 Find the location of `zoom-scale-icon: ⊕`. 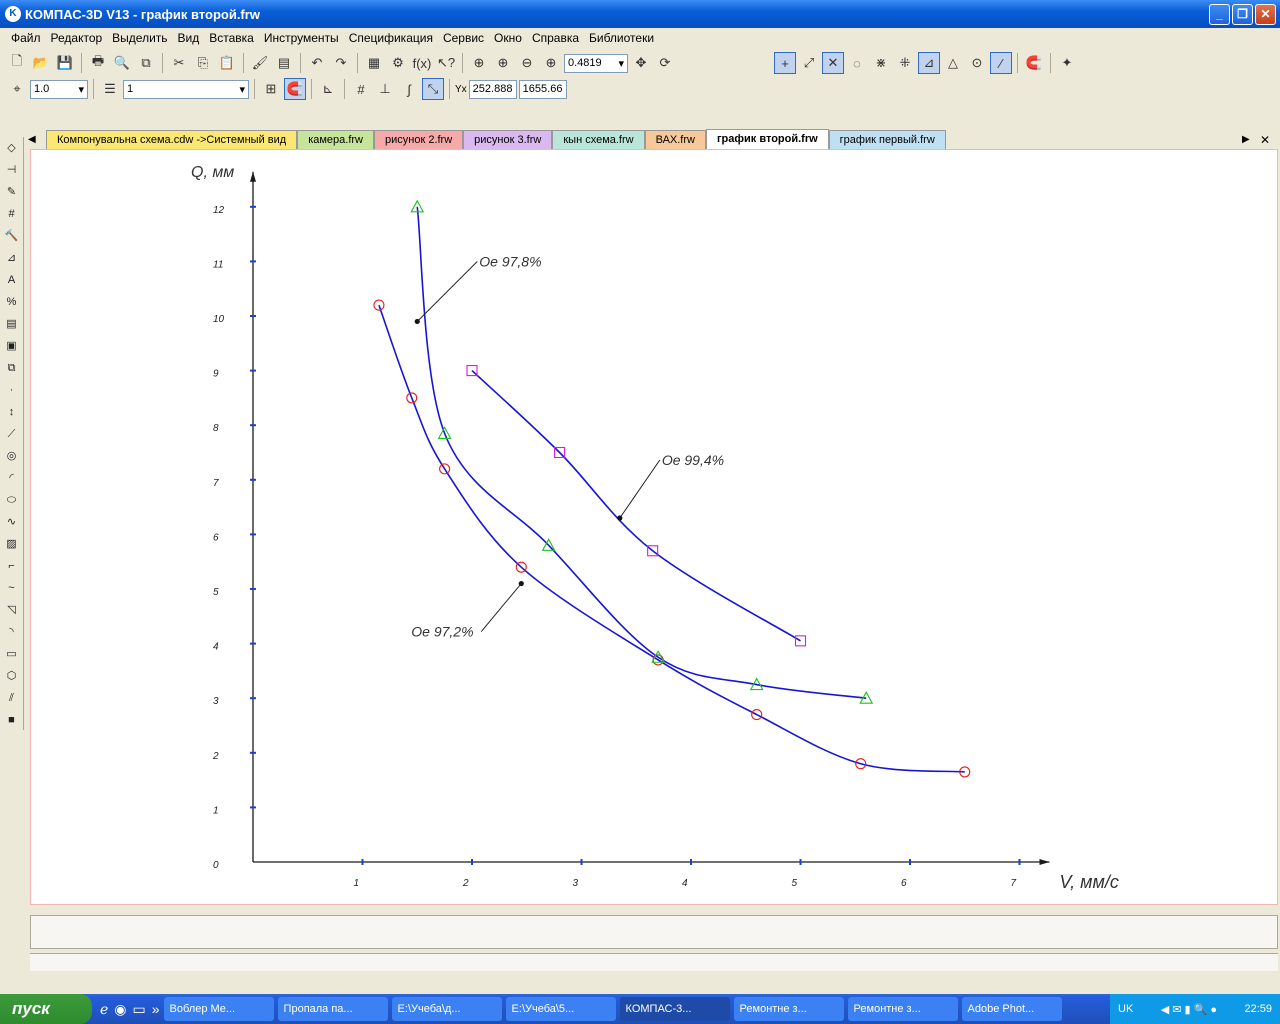

zoom-scale-icon: ⊕ is located at coordinates (551, 63).